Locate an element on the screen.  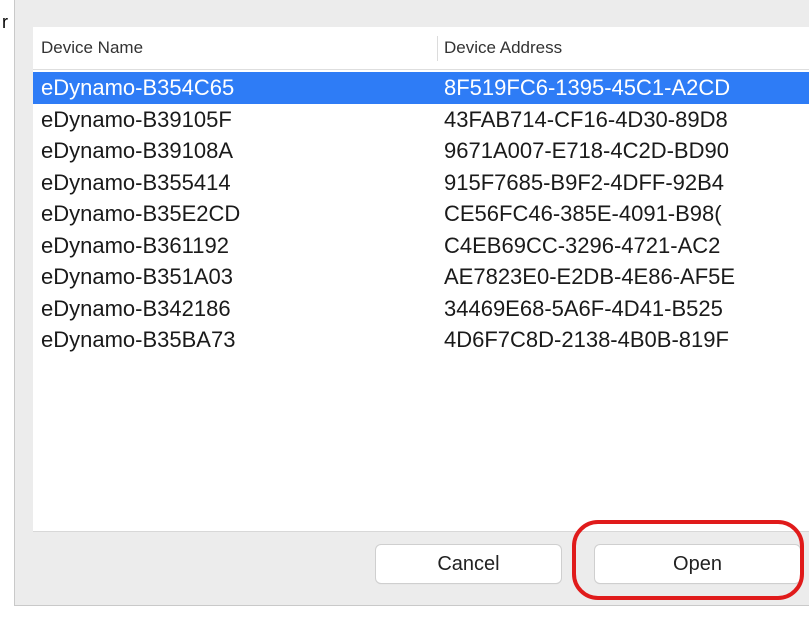
window-edge-fragment: r is located at coordinates (5, 22).